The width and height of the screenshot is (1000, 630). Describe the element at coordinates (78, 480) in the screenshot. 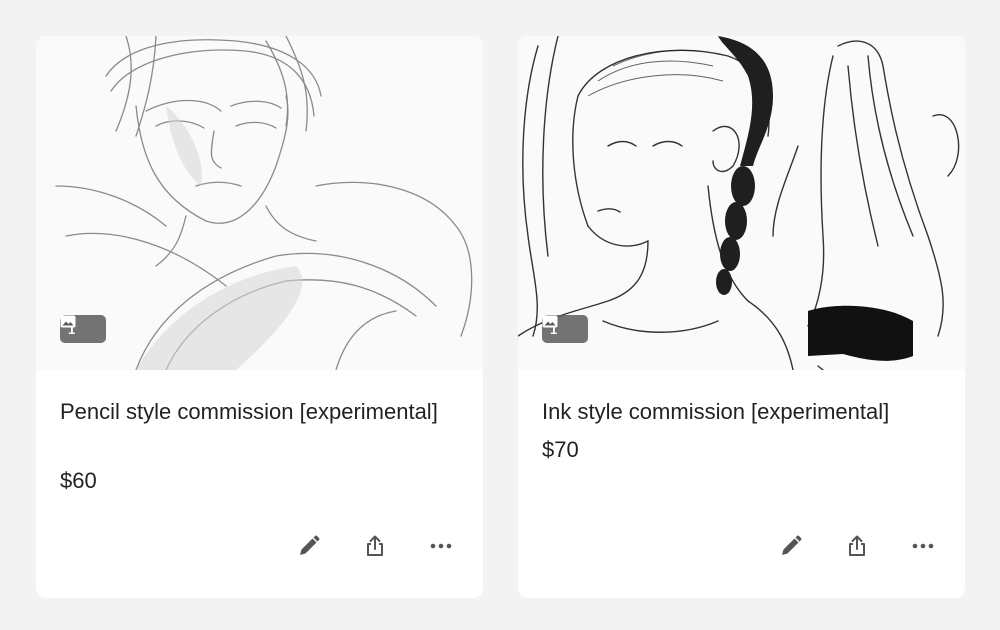

I see `listing-price: $60` at that location.